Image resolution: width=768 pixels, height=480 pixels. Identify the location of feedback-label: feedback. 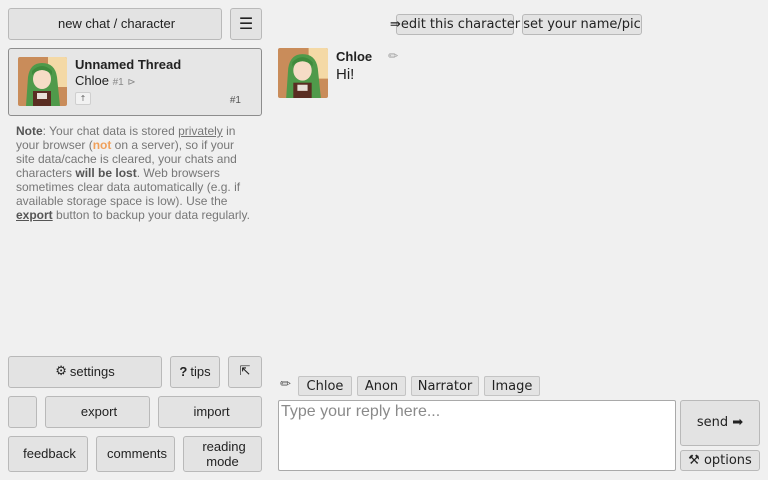
(49, 453).